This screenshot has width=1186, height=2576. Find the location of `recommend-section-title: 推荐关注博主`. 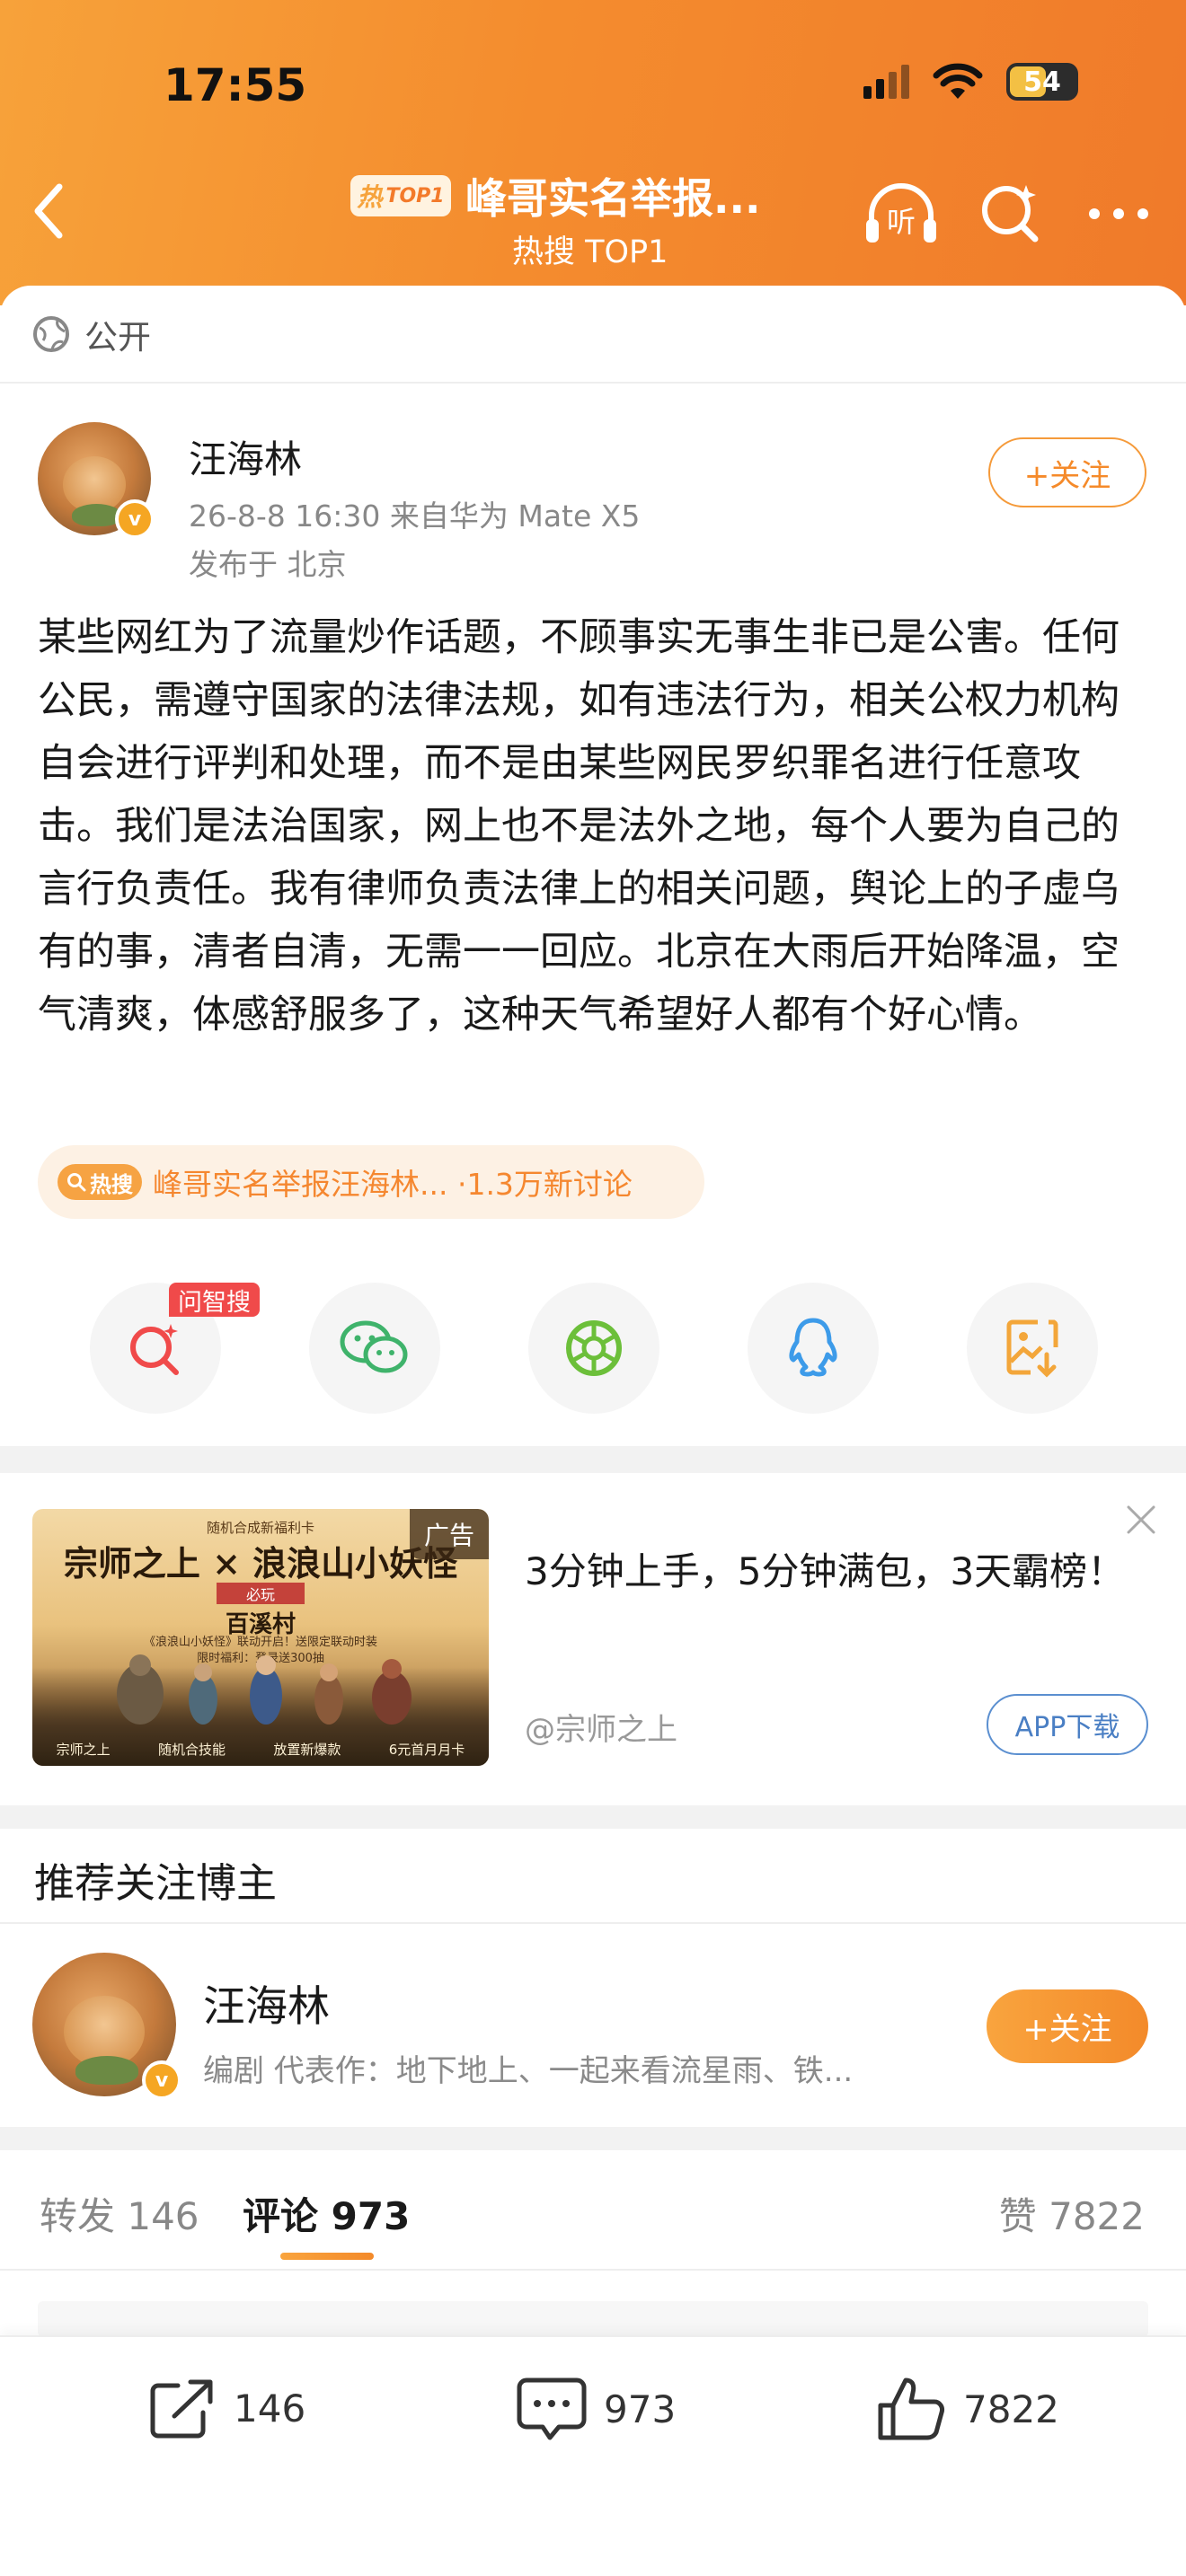

recommend-section-title: 推荐关注博主 is located at coordinates (156, 1883).